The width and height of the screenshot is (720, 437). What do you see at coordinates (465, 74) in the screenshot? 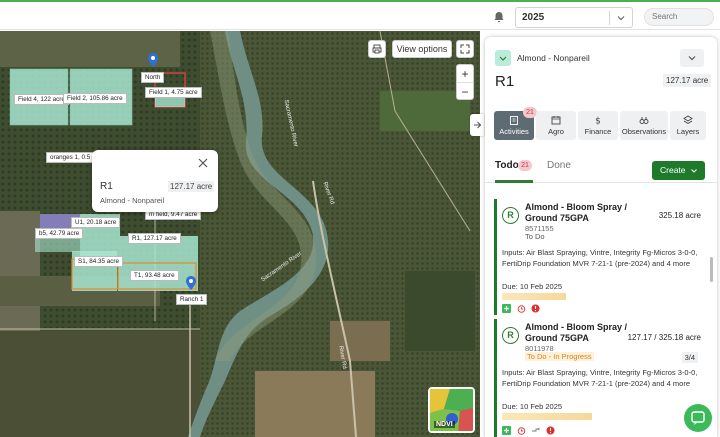
I see `zoom-in-button: +` at bounding box center [465, 74].